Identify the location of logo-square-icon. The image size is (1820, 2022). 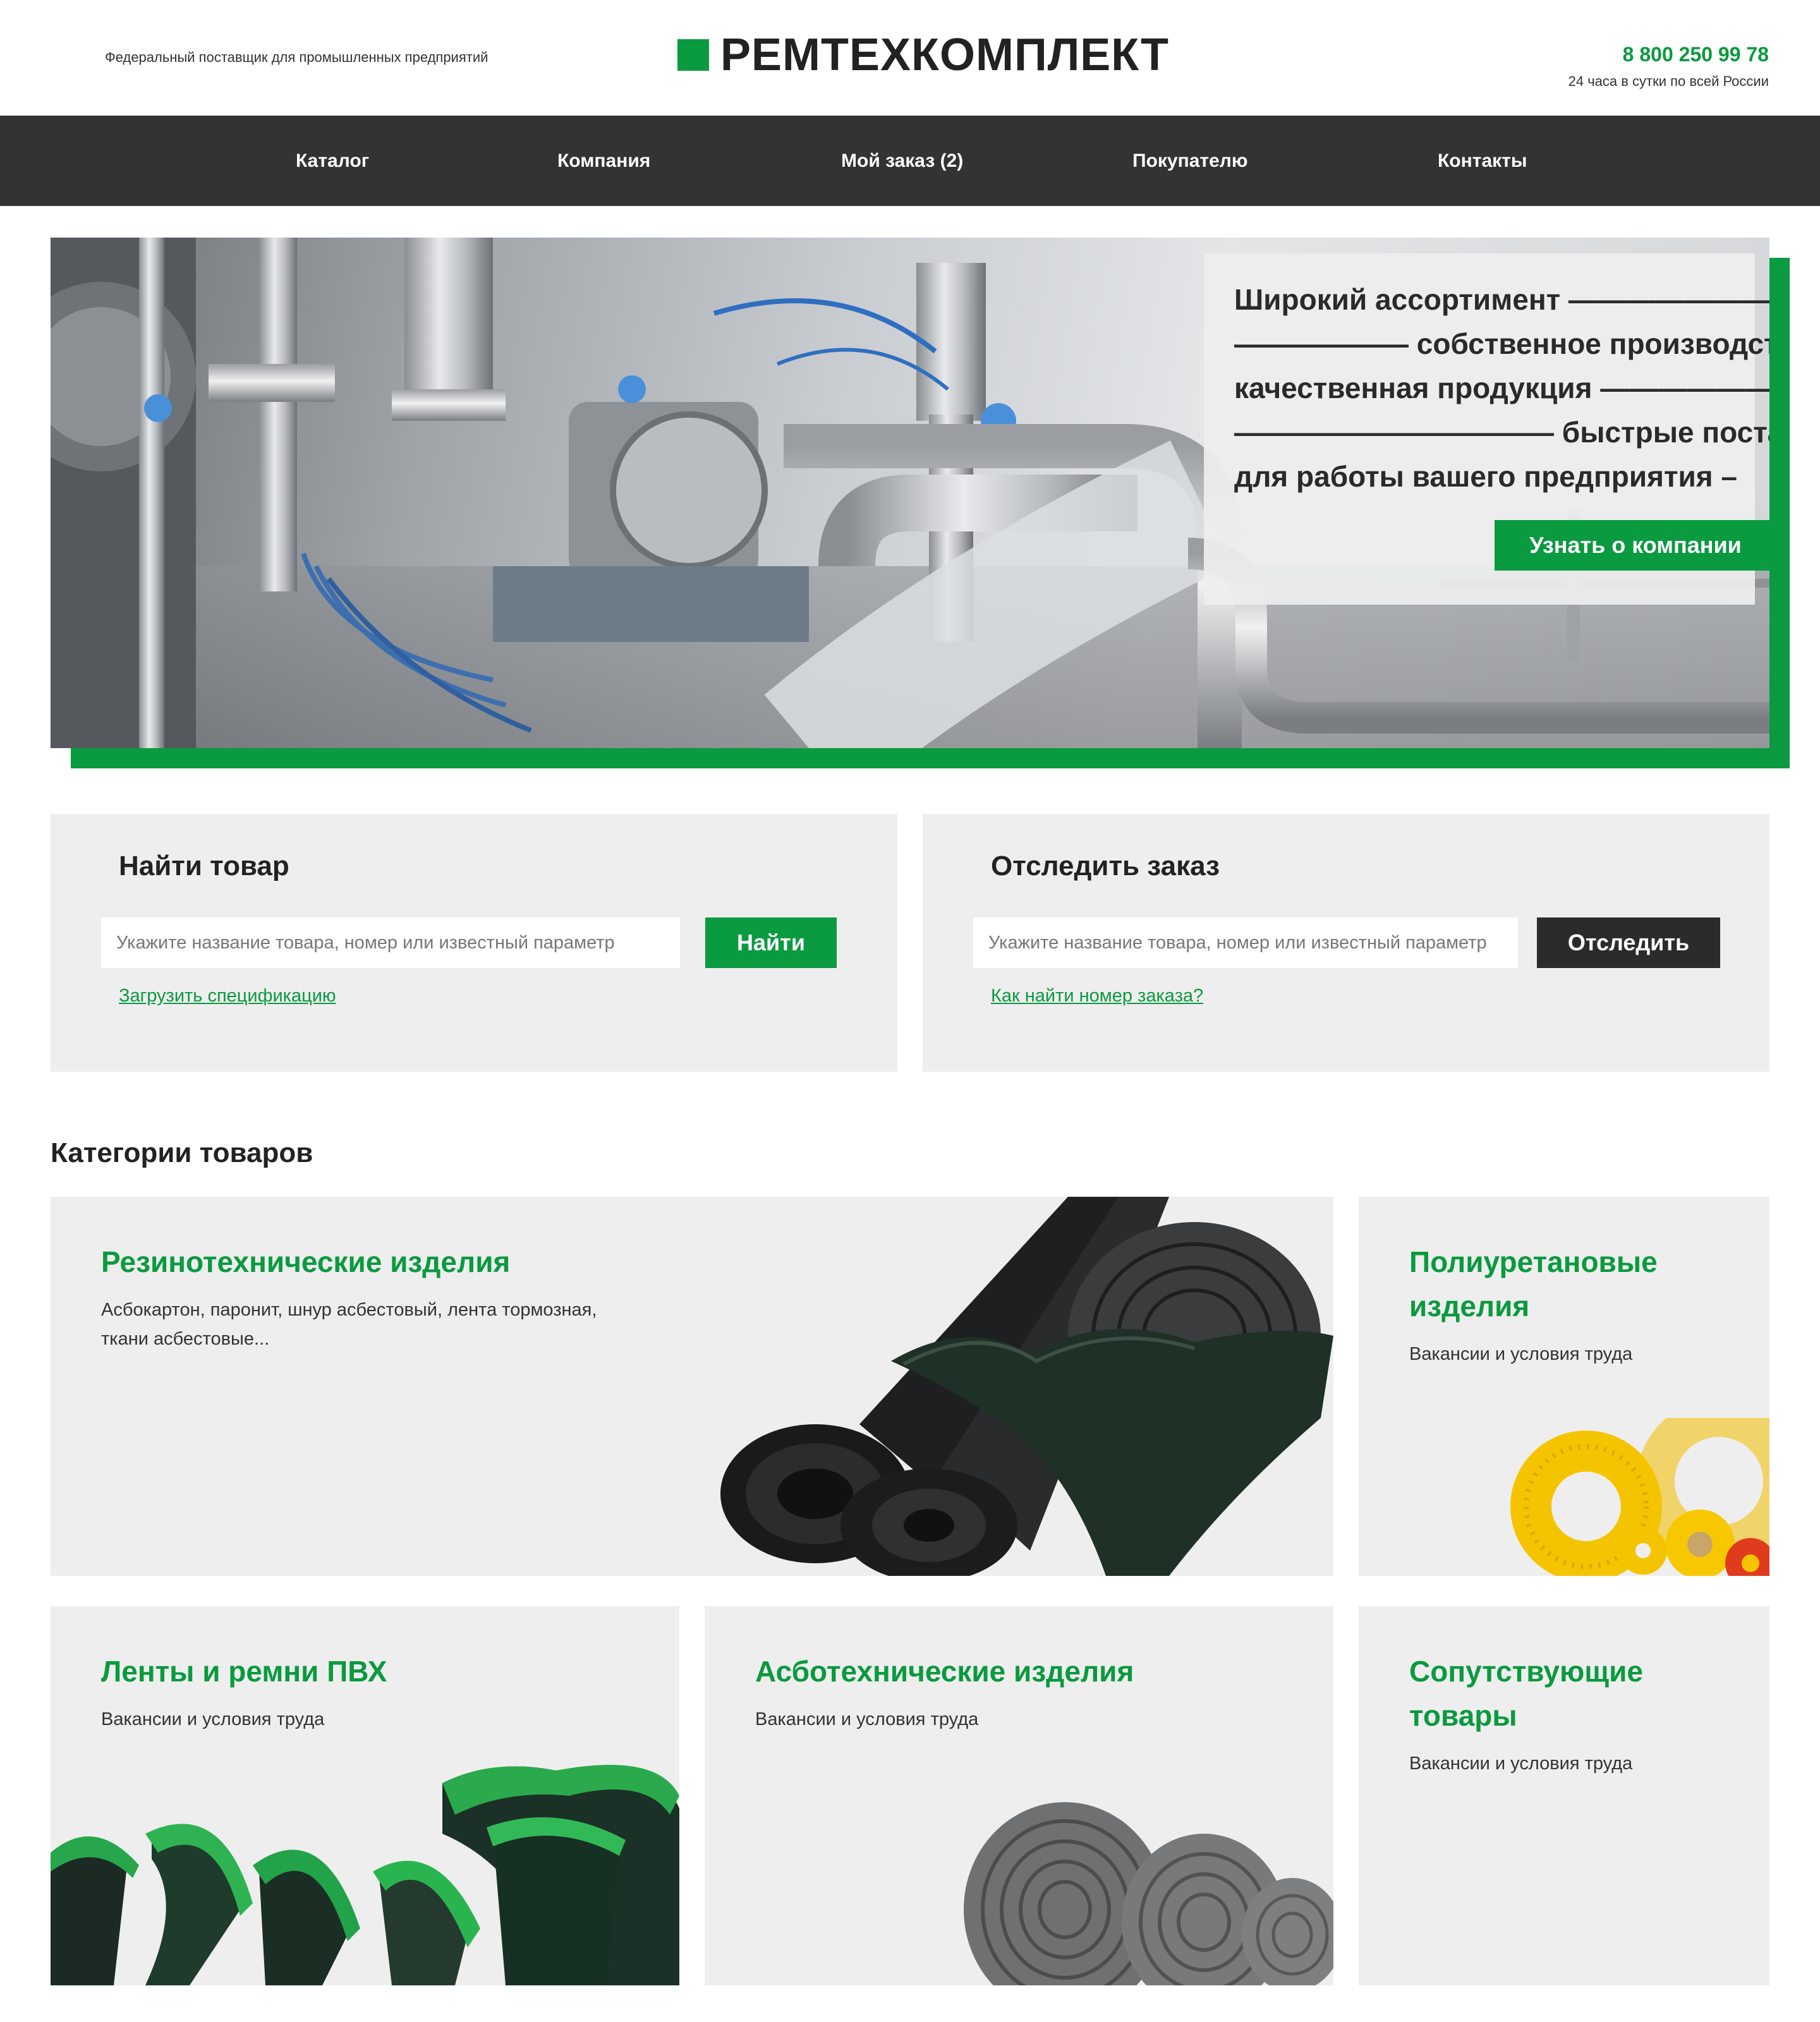
(693, 55).